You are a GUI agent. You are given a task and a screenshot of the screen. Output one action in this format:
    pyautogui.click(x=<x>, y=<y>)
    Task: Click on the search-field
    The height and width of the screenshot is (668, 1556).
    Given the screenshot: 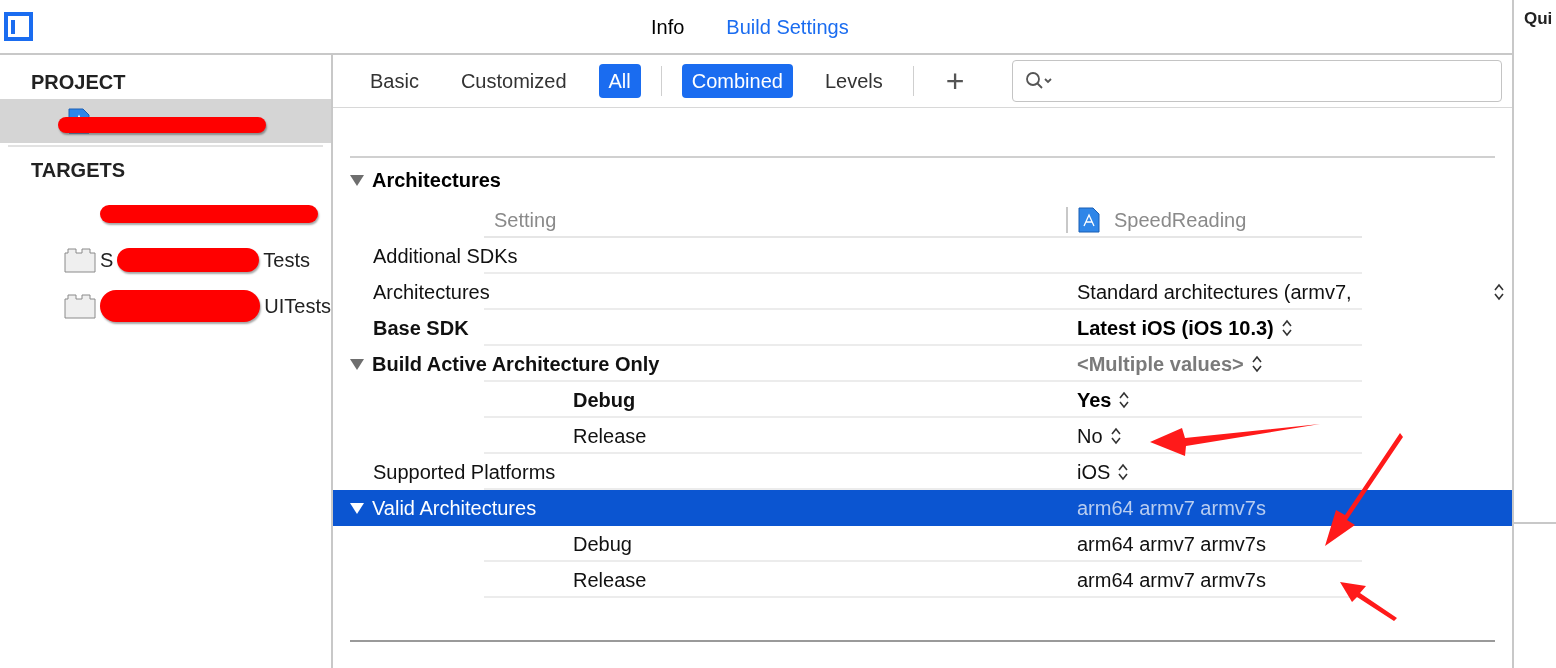 What is the action you would take?
    pyautogui.click(x=1257, y=81)
    